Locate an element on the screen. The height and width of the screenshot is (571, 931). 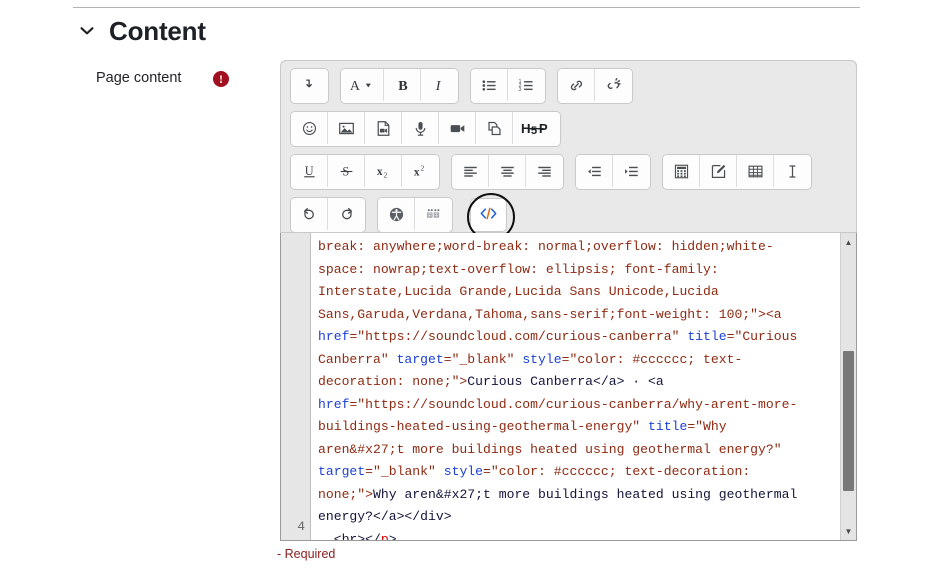
scrollbar-thumb is located at coordinates (848, 421).